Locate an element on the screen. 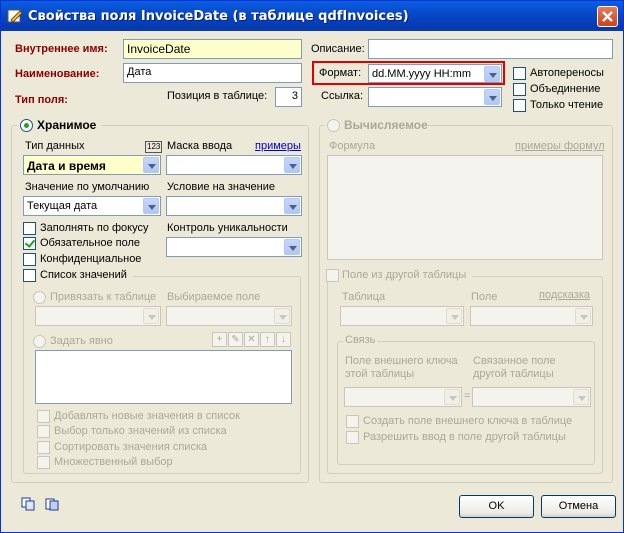  uniqueness-label: Контроль уникальности is located at coordinates (227, 228).